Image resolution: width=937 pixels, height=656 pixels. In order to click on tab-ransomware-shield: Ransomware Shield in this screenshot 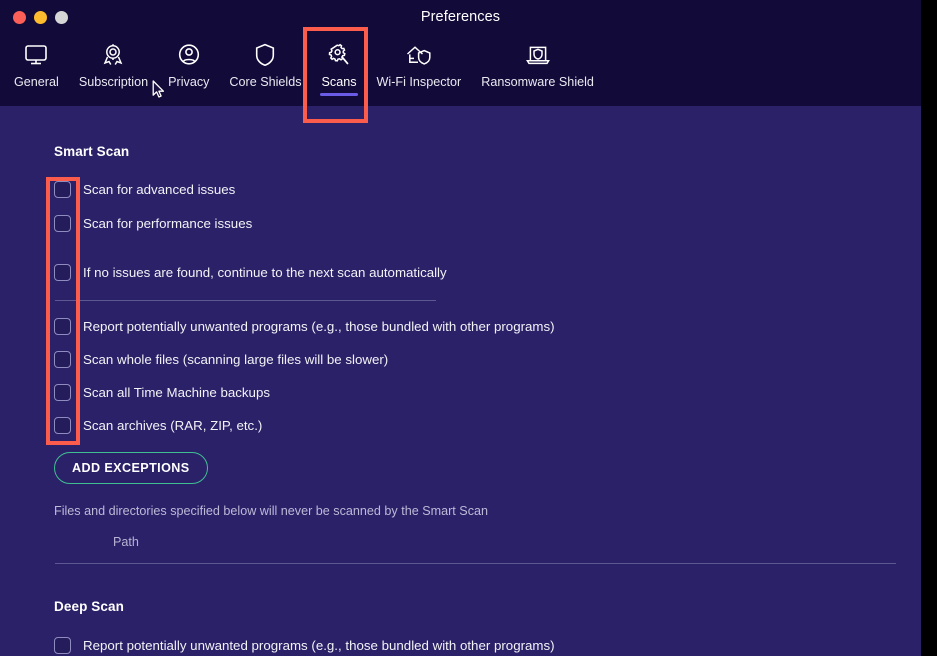, I will do `click(537, 62)`.